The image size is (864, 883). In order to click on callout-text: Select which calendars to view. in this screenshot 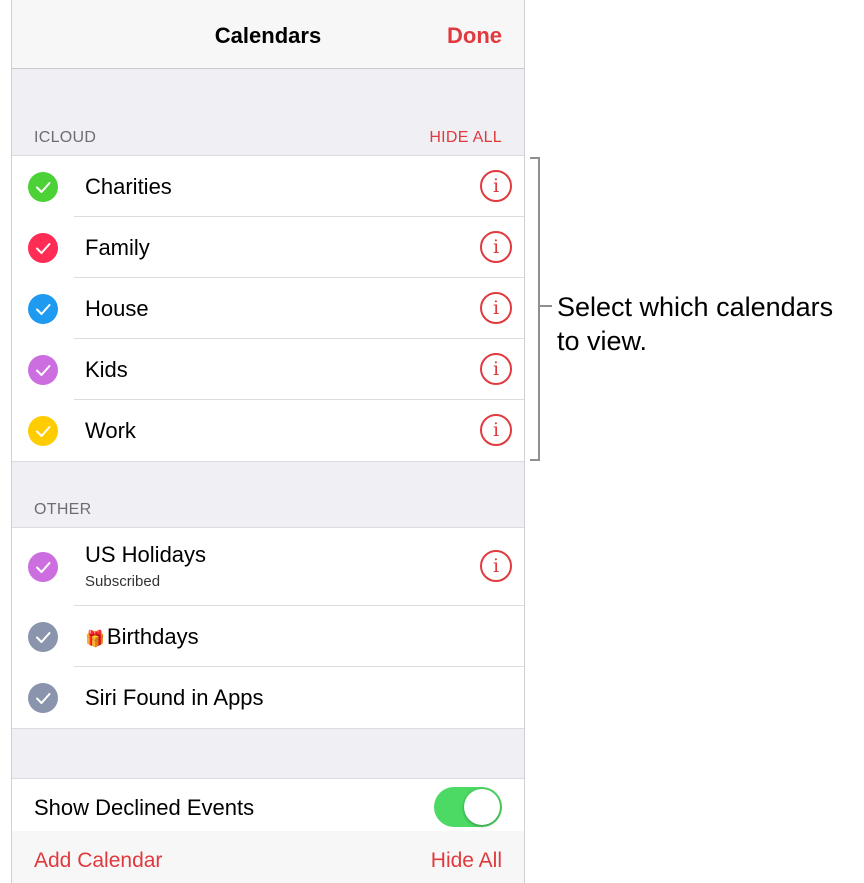, I will do `click(695, 324)`.